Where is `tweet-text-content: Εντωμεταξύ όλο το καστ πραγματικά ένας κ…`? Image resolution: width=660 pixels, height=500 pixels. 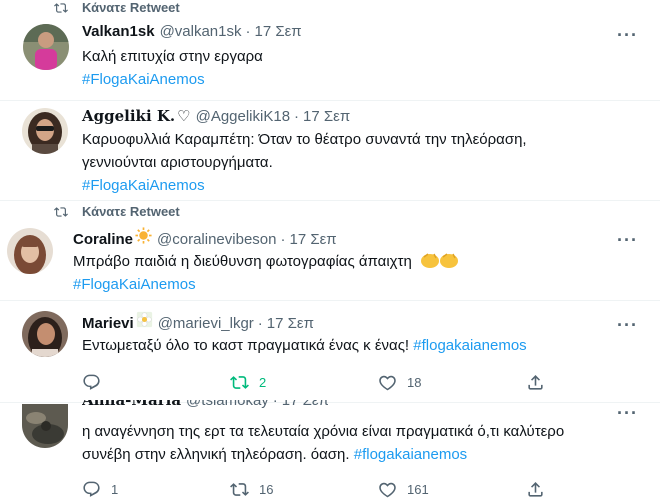
tweet-text-content: Εντωμεταξύ όλο το καστ πραγματικά ένας κ… is located at coordinates (246, 345).